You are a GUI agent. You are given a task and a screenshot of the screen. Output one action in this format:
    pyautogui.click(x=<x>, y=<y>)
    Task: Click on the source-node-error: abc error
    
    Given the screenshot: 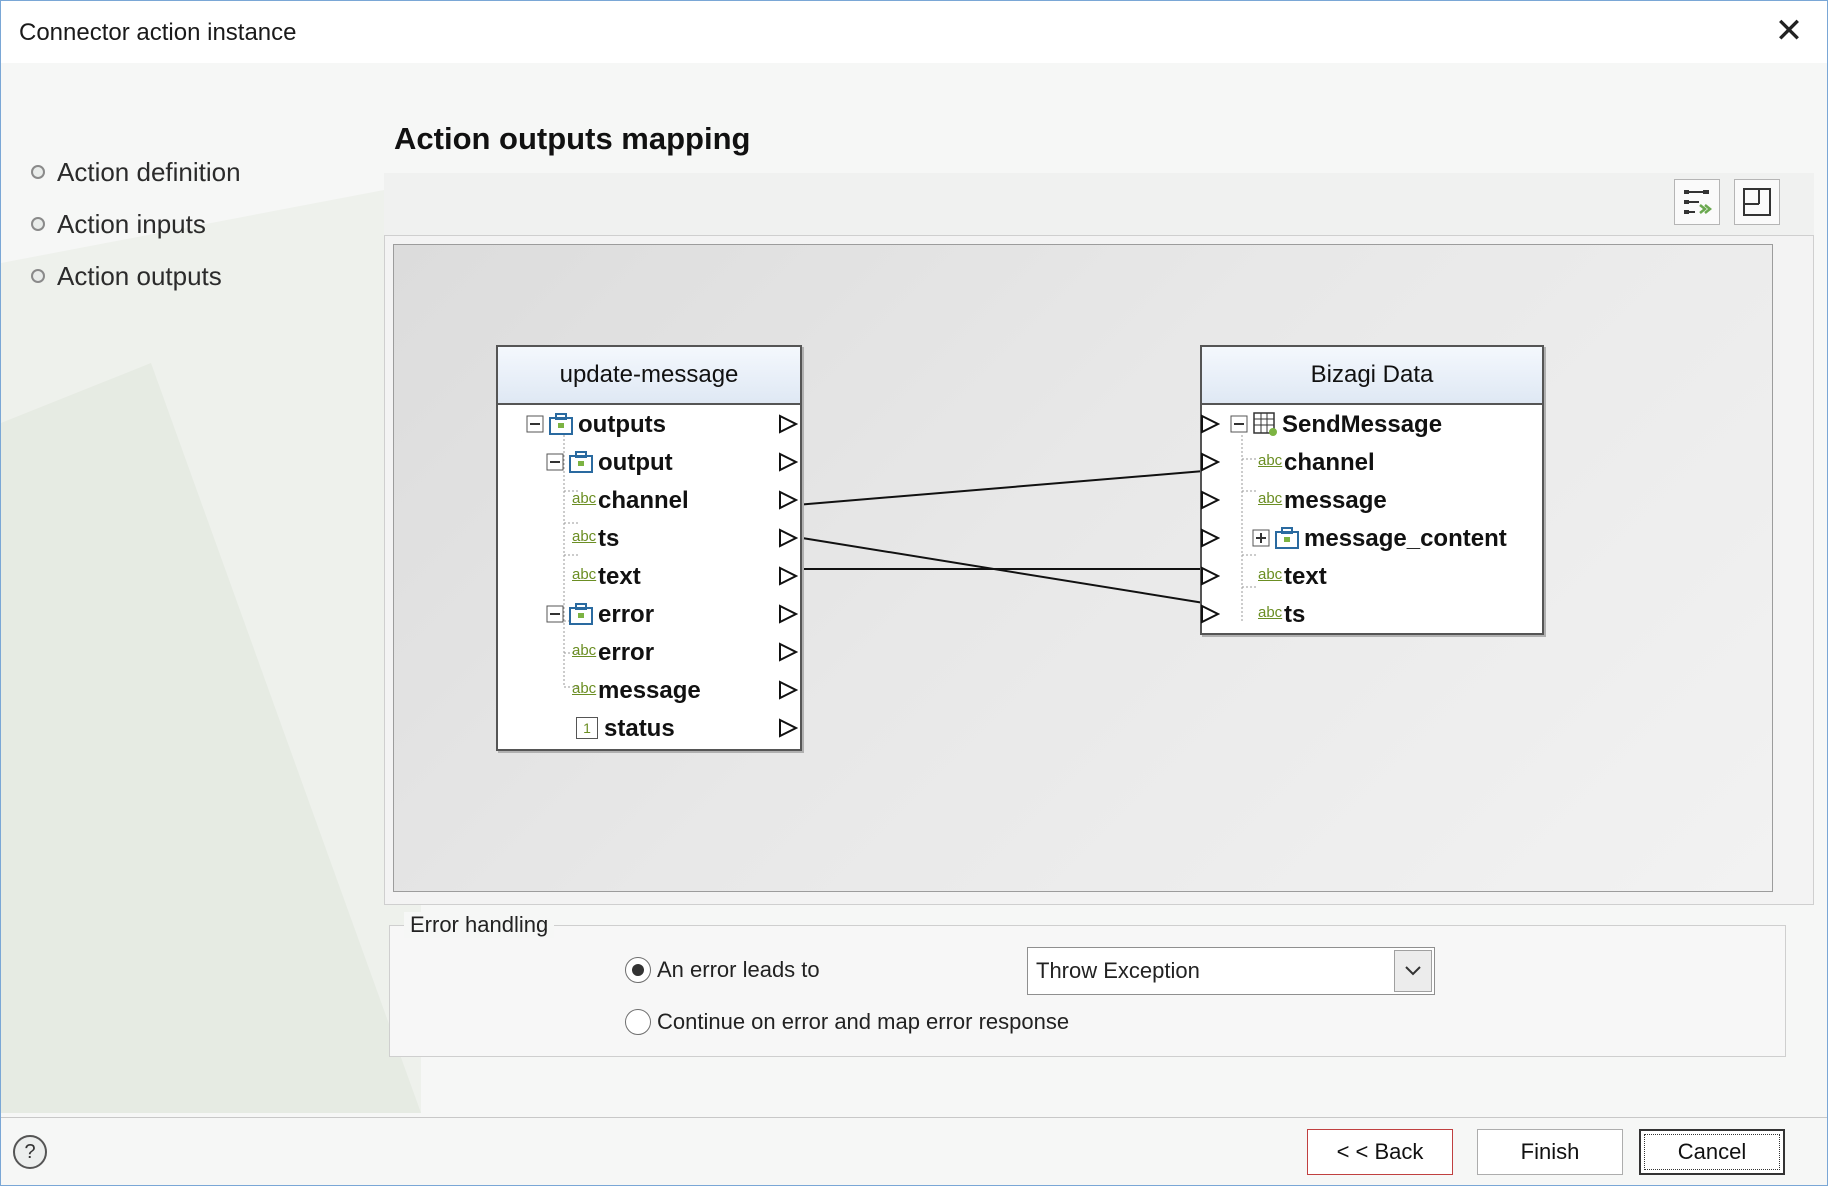 What is the action you would take?
    pyautogui.click(x=649, y=652)
    